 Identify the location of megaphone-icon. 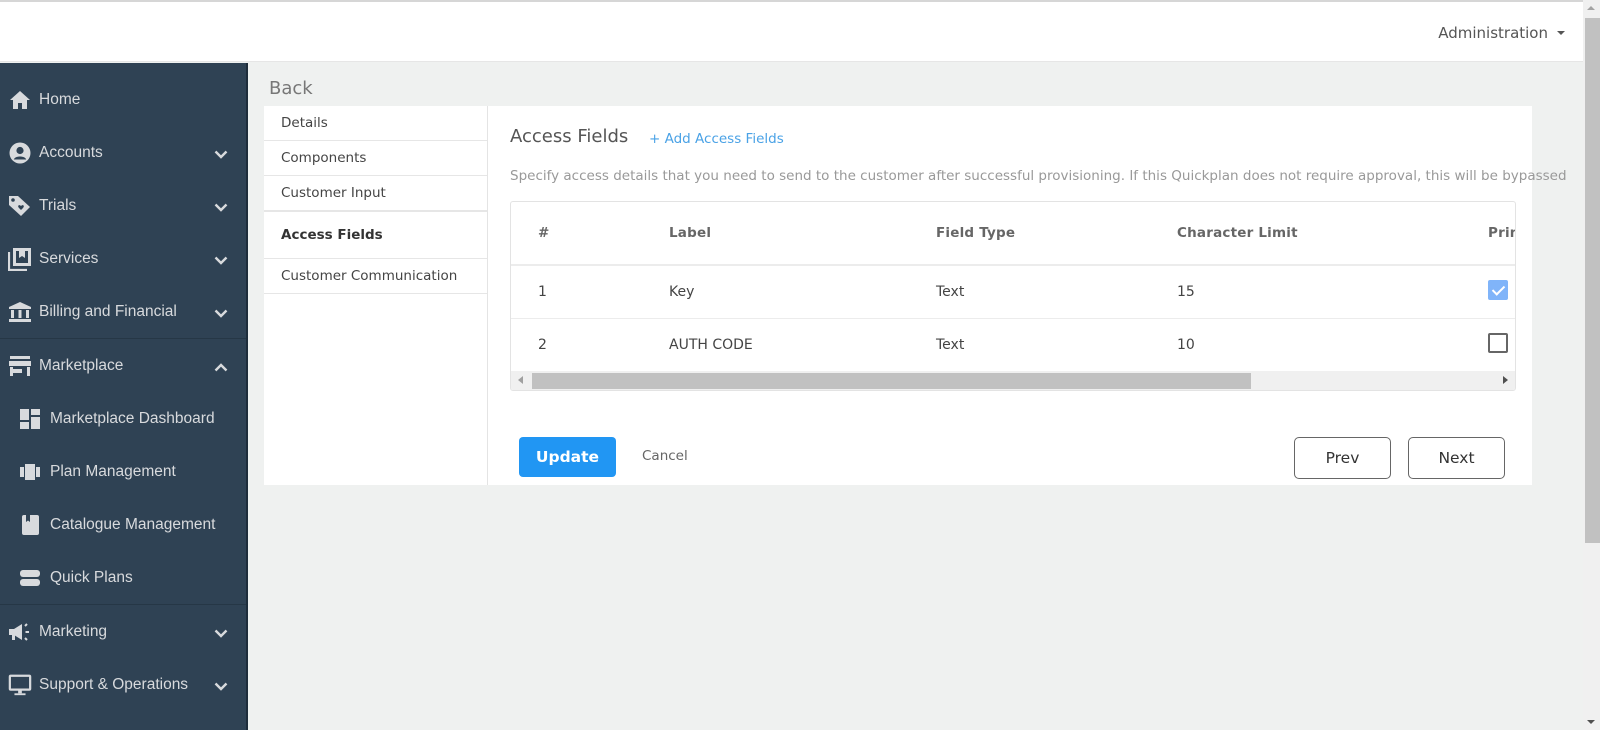
(20, 632).